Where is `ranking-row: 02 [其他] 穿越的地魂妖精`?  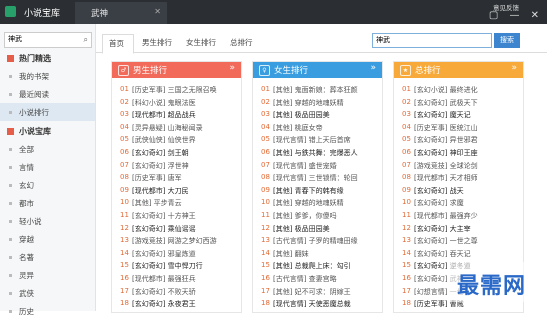 ranking-row: 02 [其他] 穿越的地魂妖精 is located at coordinates (317, 103).